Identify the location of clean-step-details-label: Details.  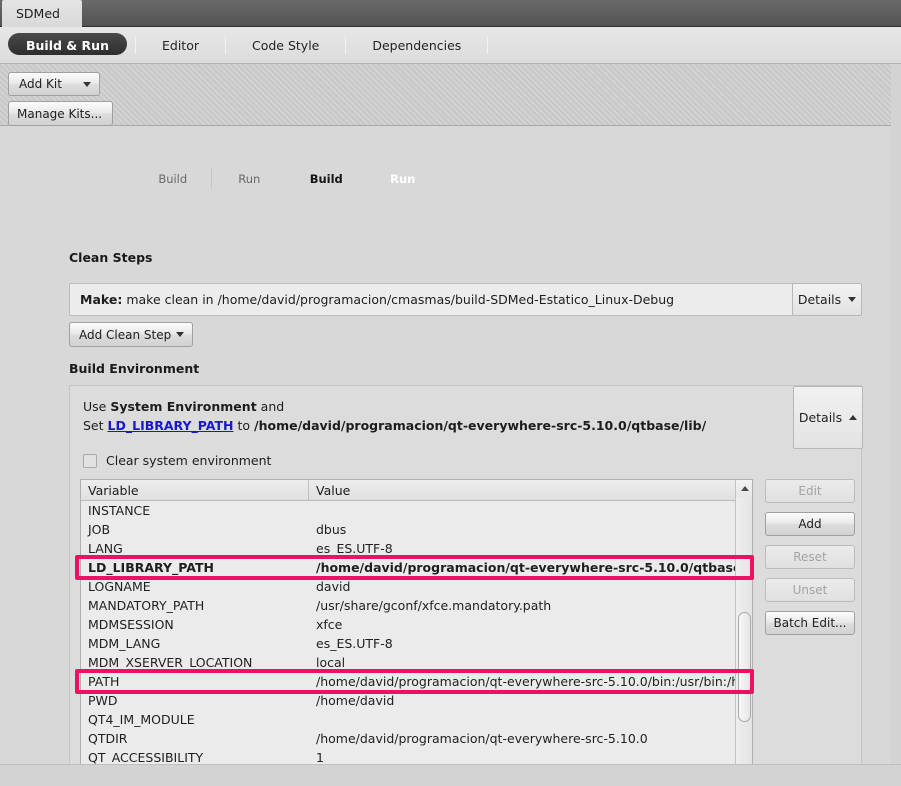
(819, 299).